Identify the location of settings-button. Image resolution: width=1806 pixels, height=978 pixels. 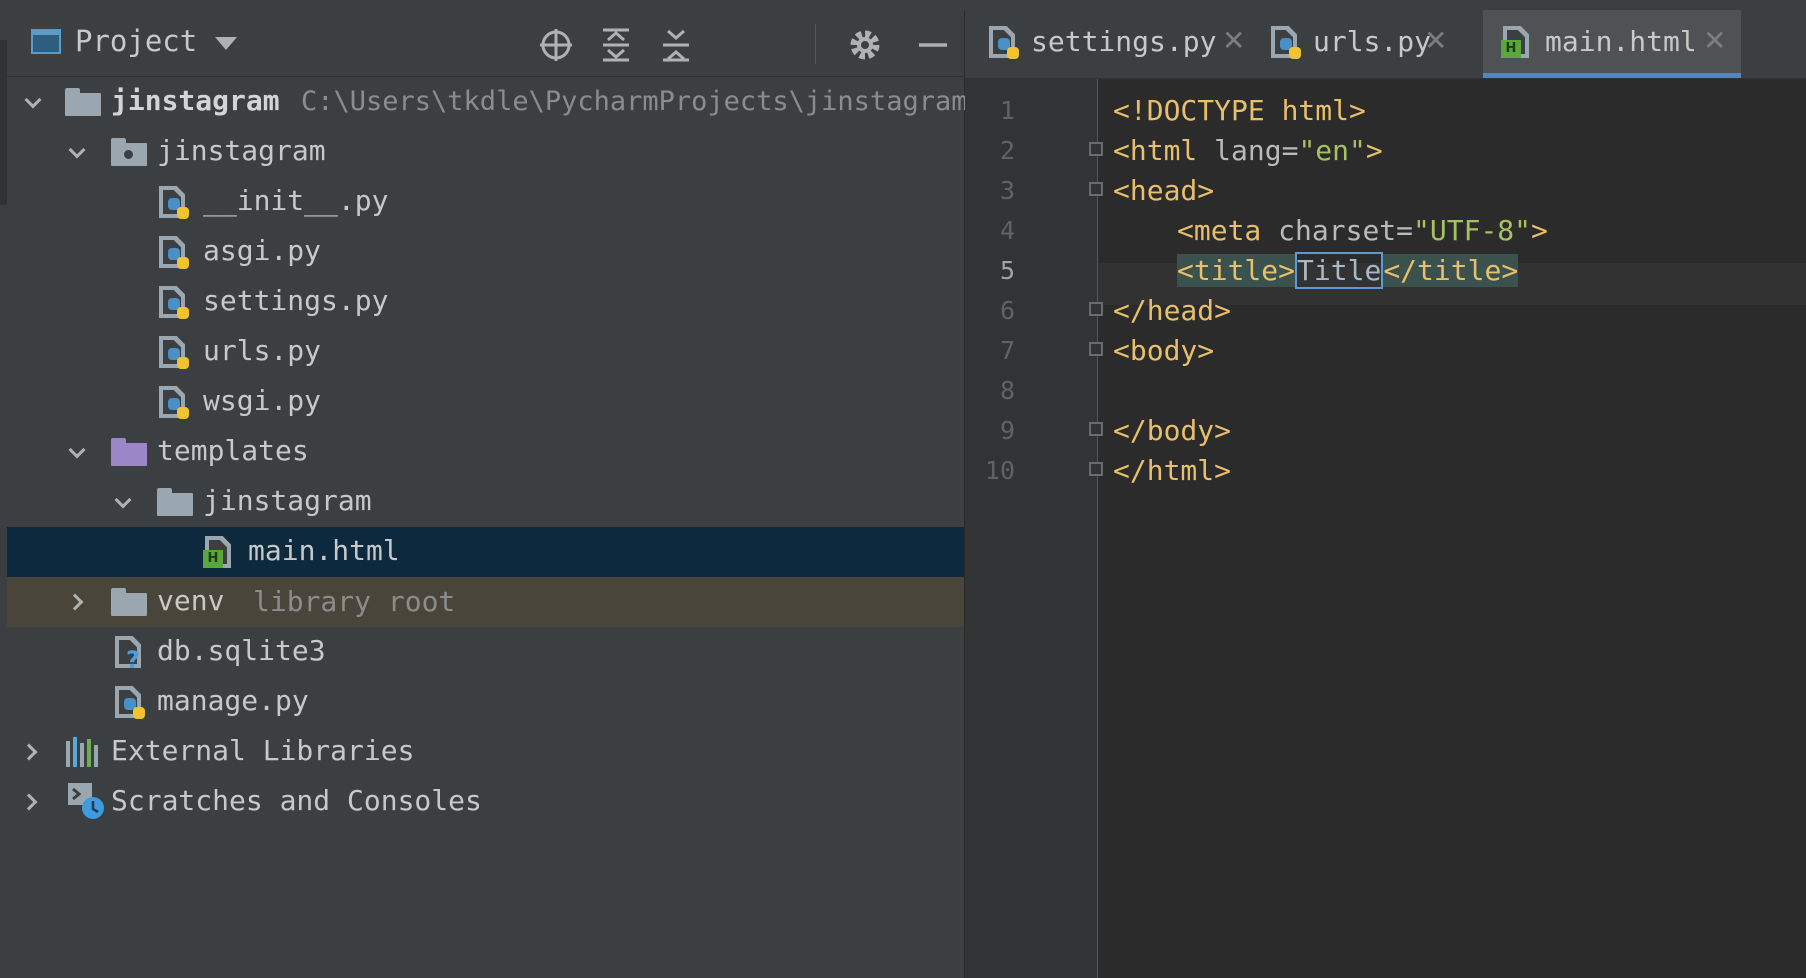
(865, 45).